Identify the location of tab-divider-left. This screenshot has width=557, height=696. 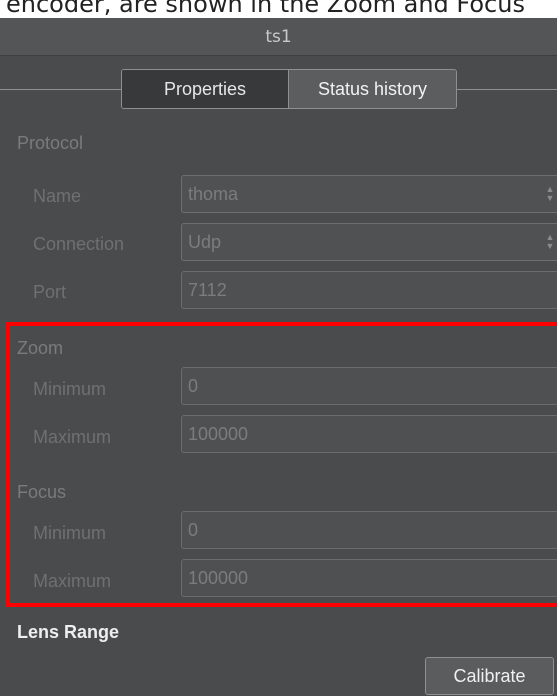
(61, 89).